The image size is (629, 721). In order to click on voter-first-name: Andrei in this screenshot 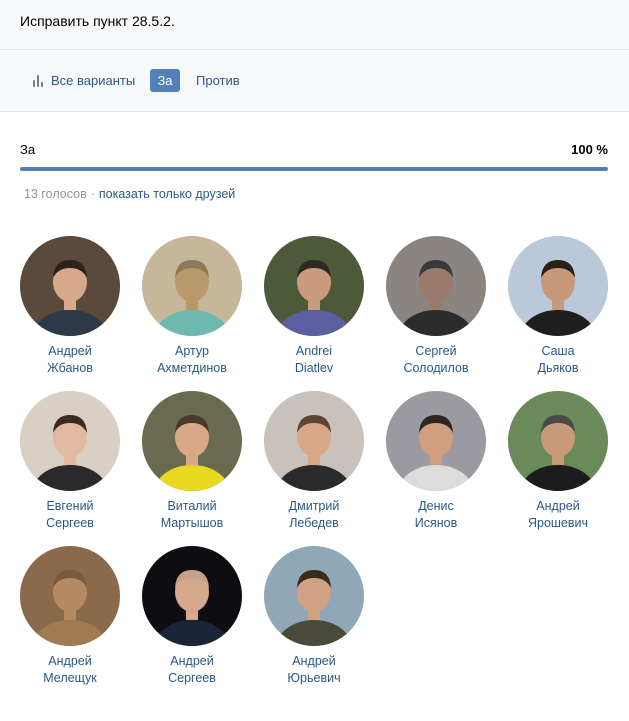, I will do `click(314, 351)`.